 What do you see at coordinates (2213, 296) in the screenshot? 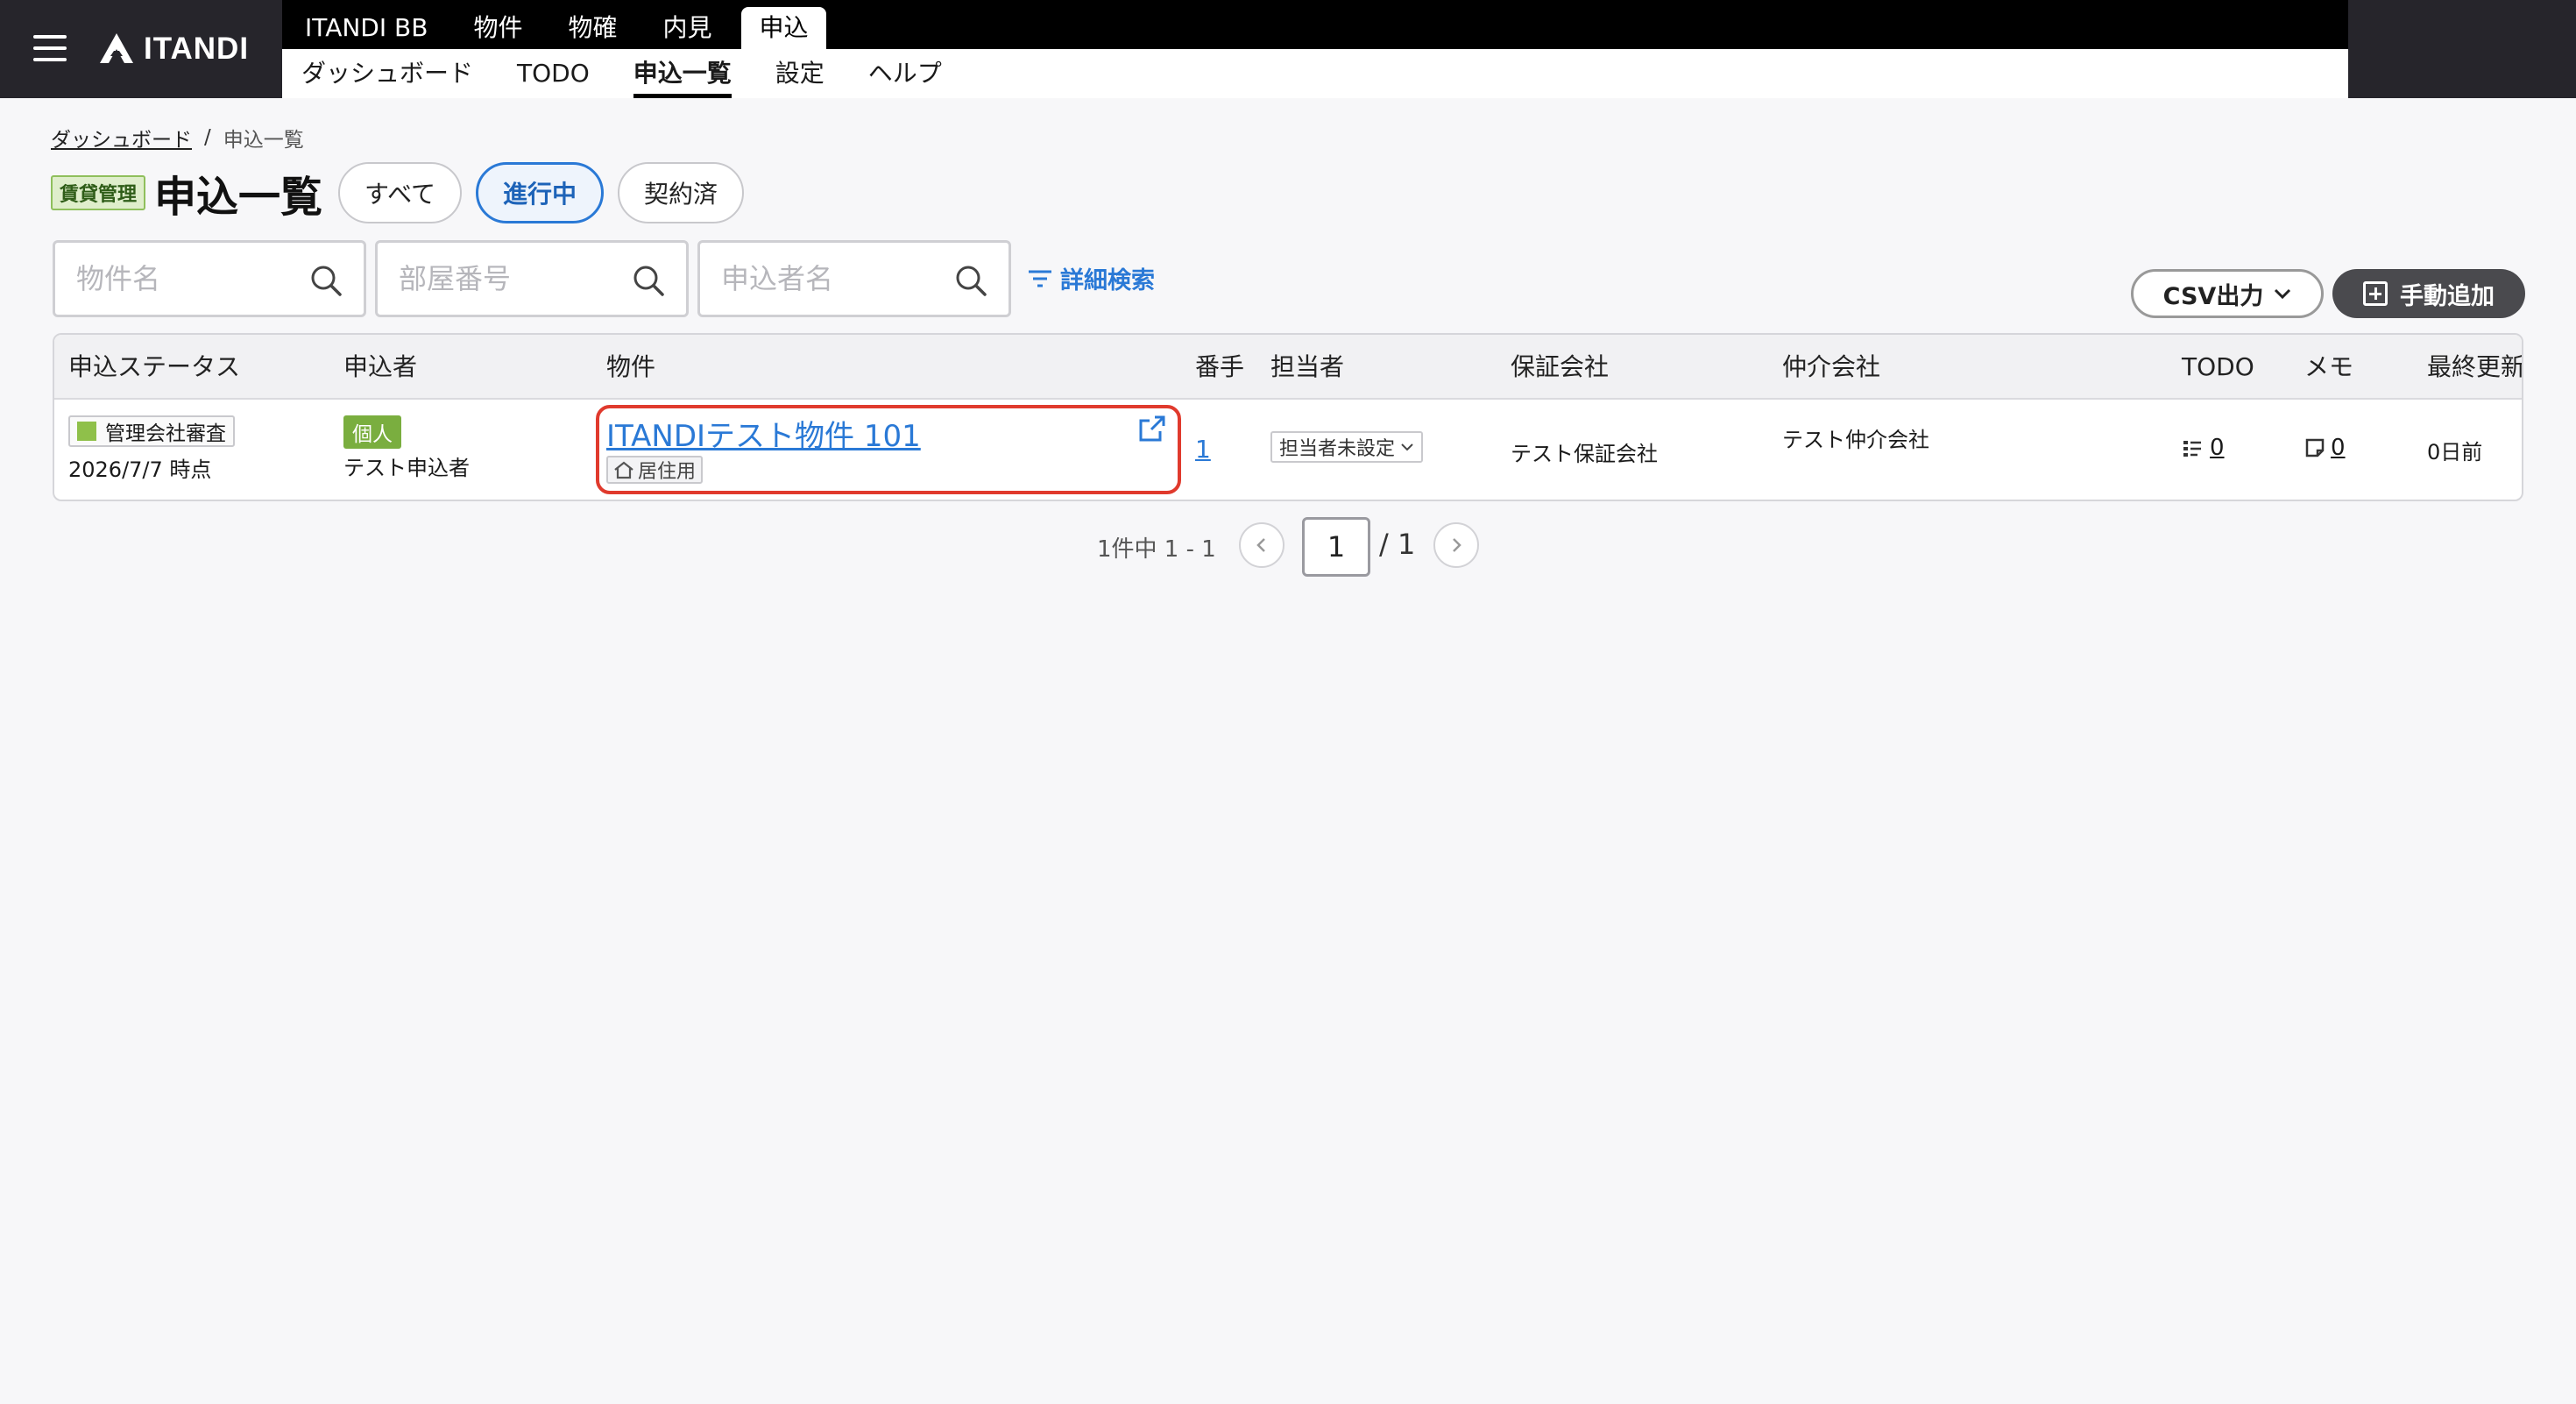
I see `csv-export-label: CSV出力` at bounding box center [2213, 296].